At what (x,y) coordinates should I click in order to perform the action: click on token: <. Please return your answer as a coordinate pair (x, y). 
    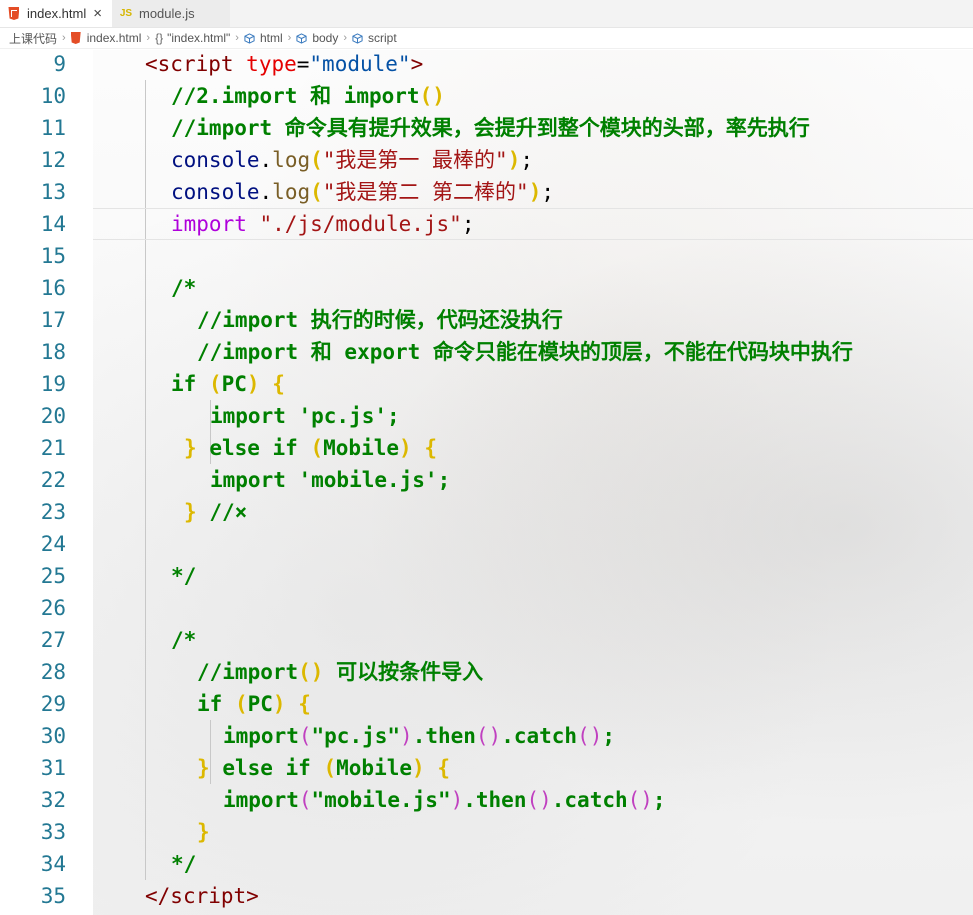
    Looking at the image, I should click on (151, 64).